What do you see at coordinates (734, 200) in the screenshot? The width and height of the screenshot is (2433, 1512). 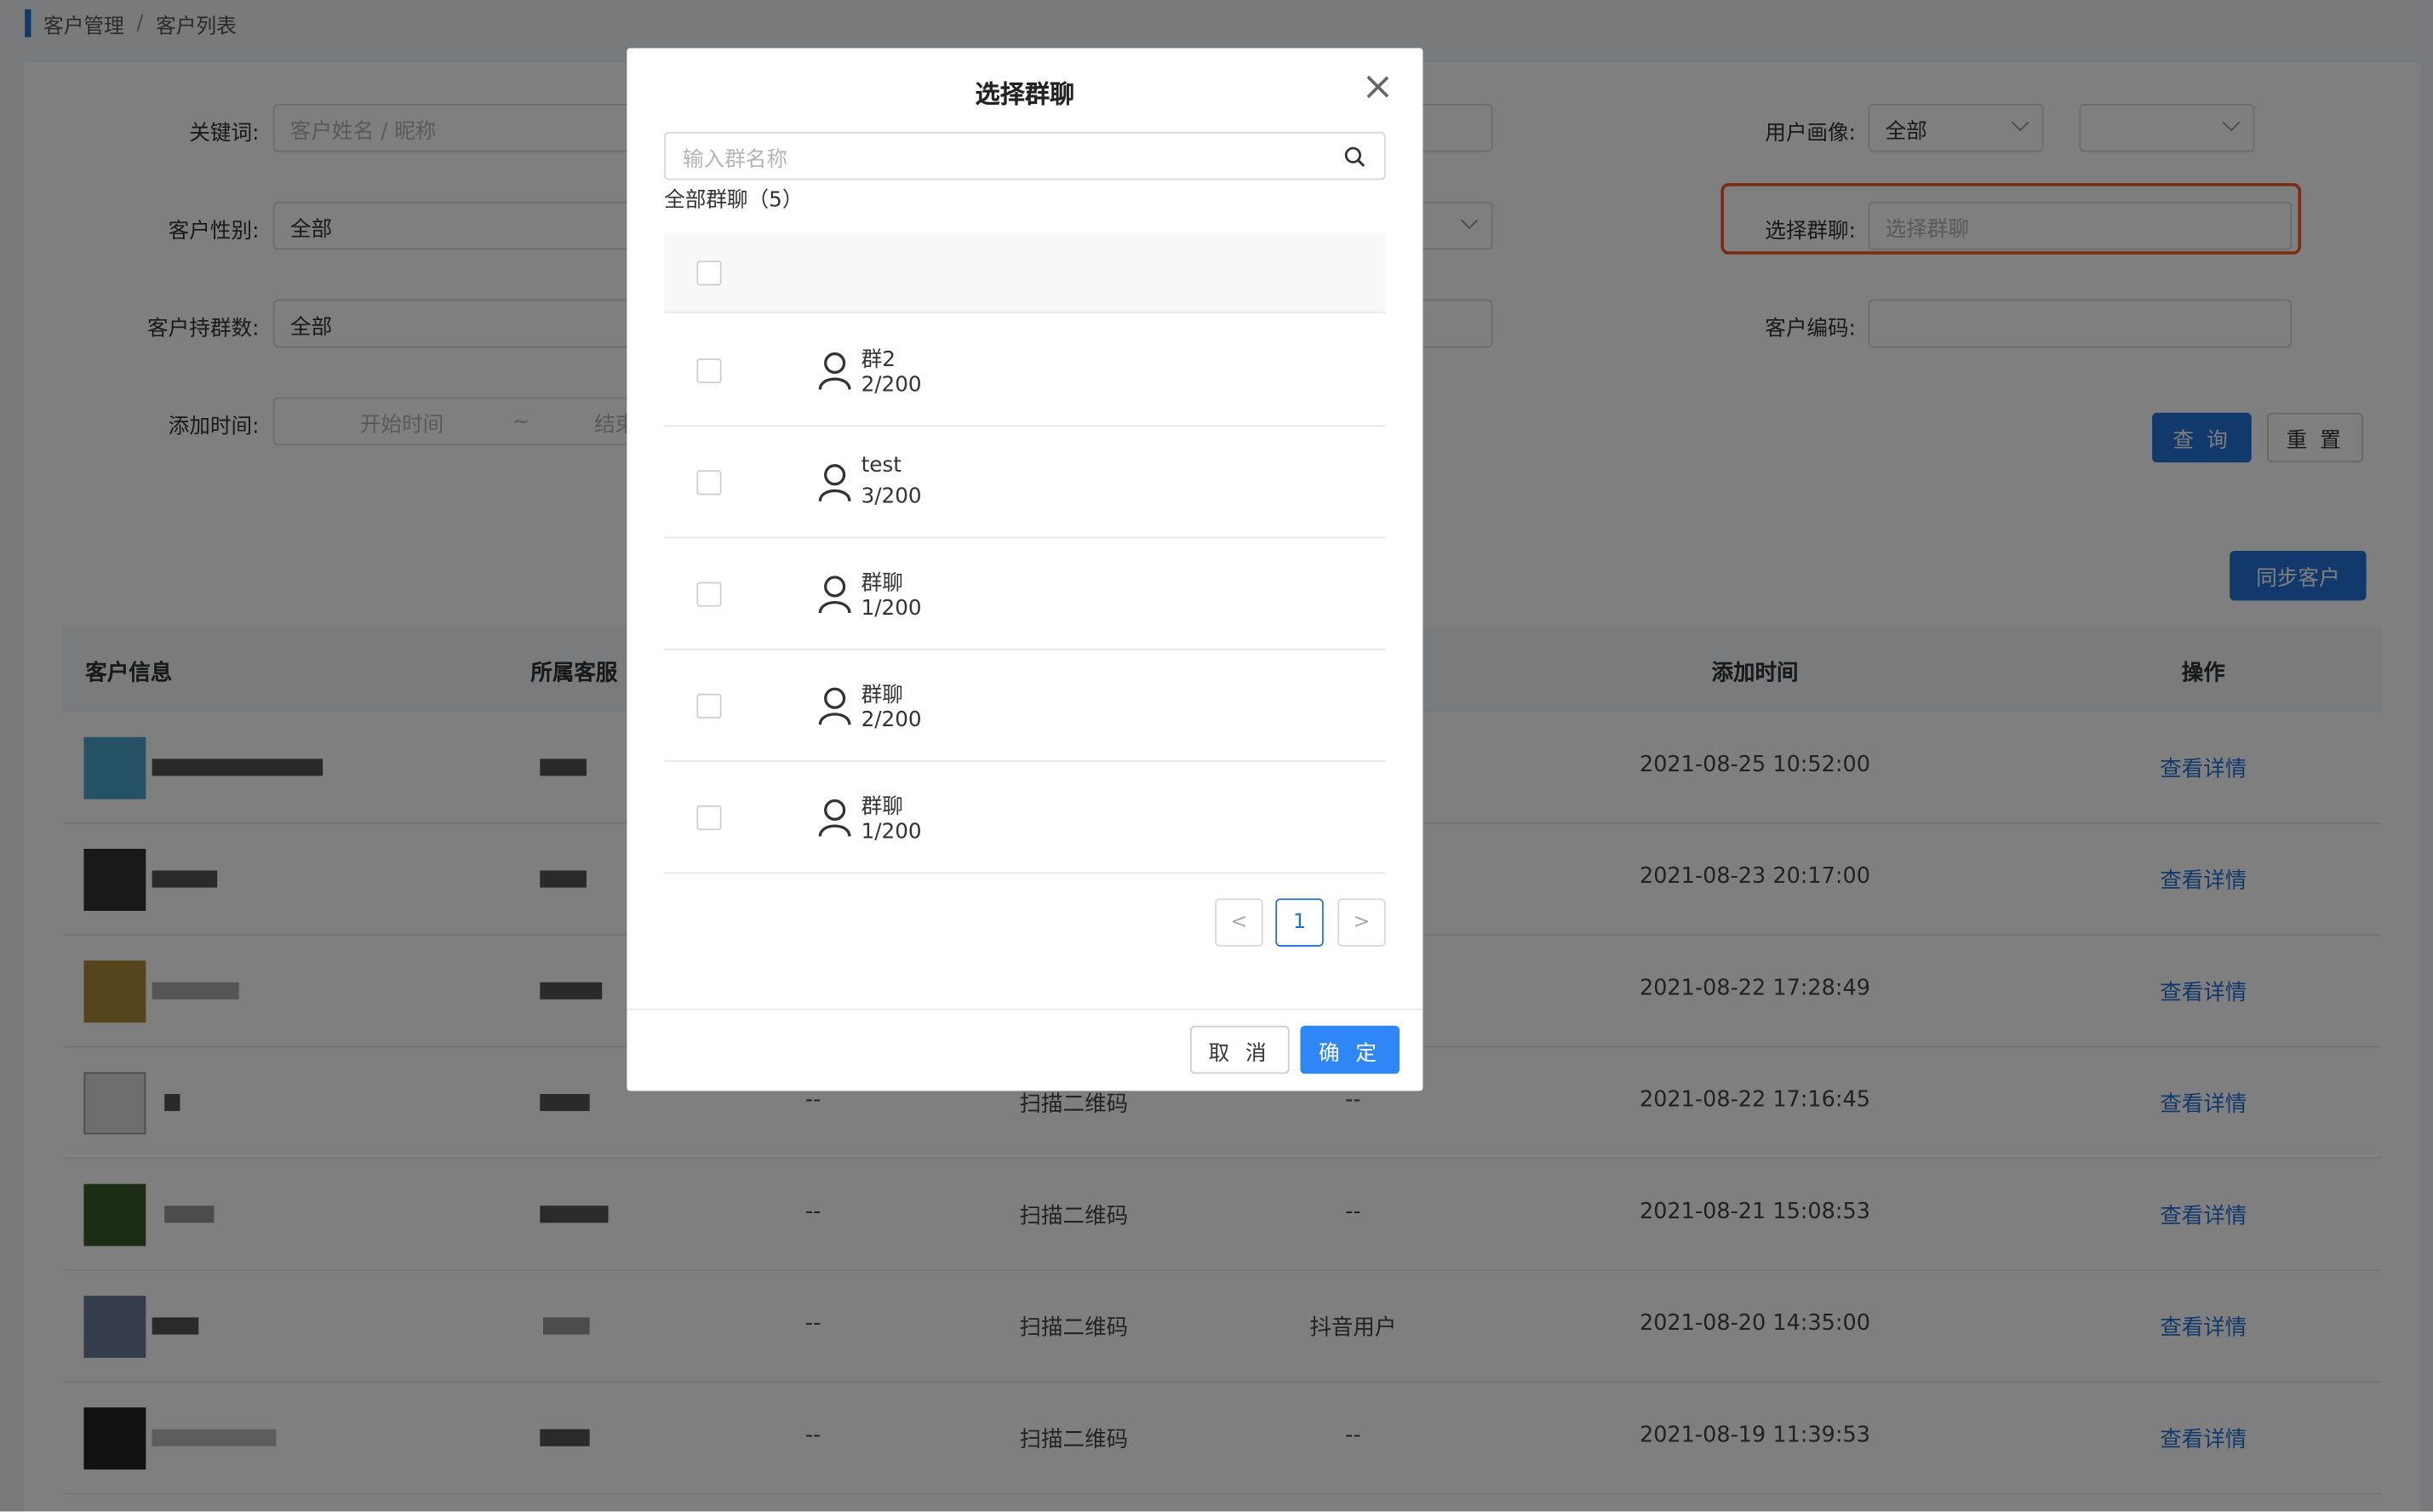 I see `group-total-count: 全部群聊（5）` at bounding box center [734, 200].